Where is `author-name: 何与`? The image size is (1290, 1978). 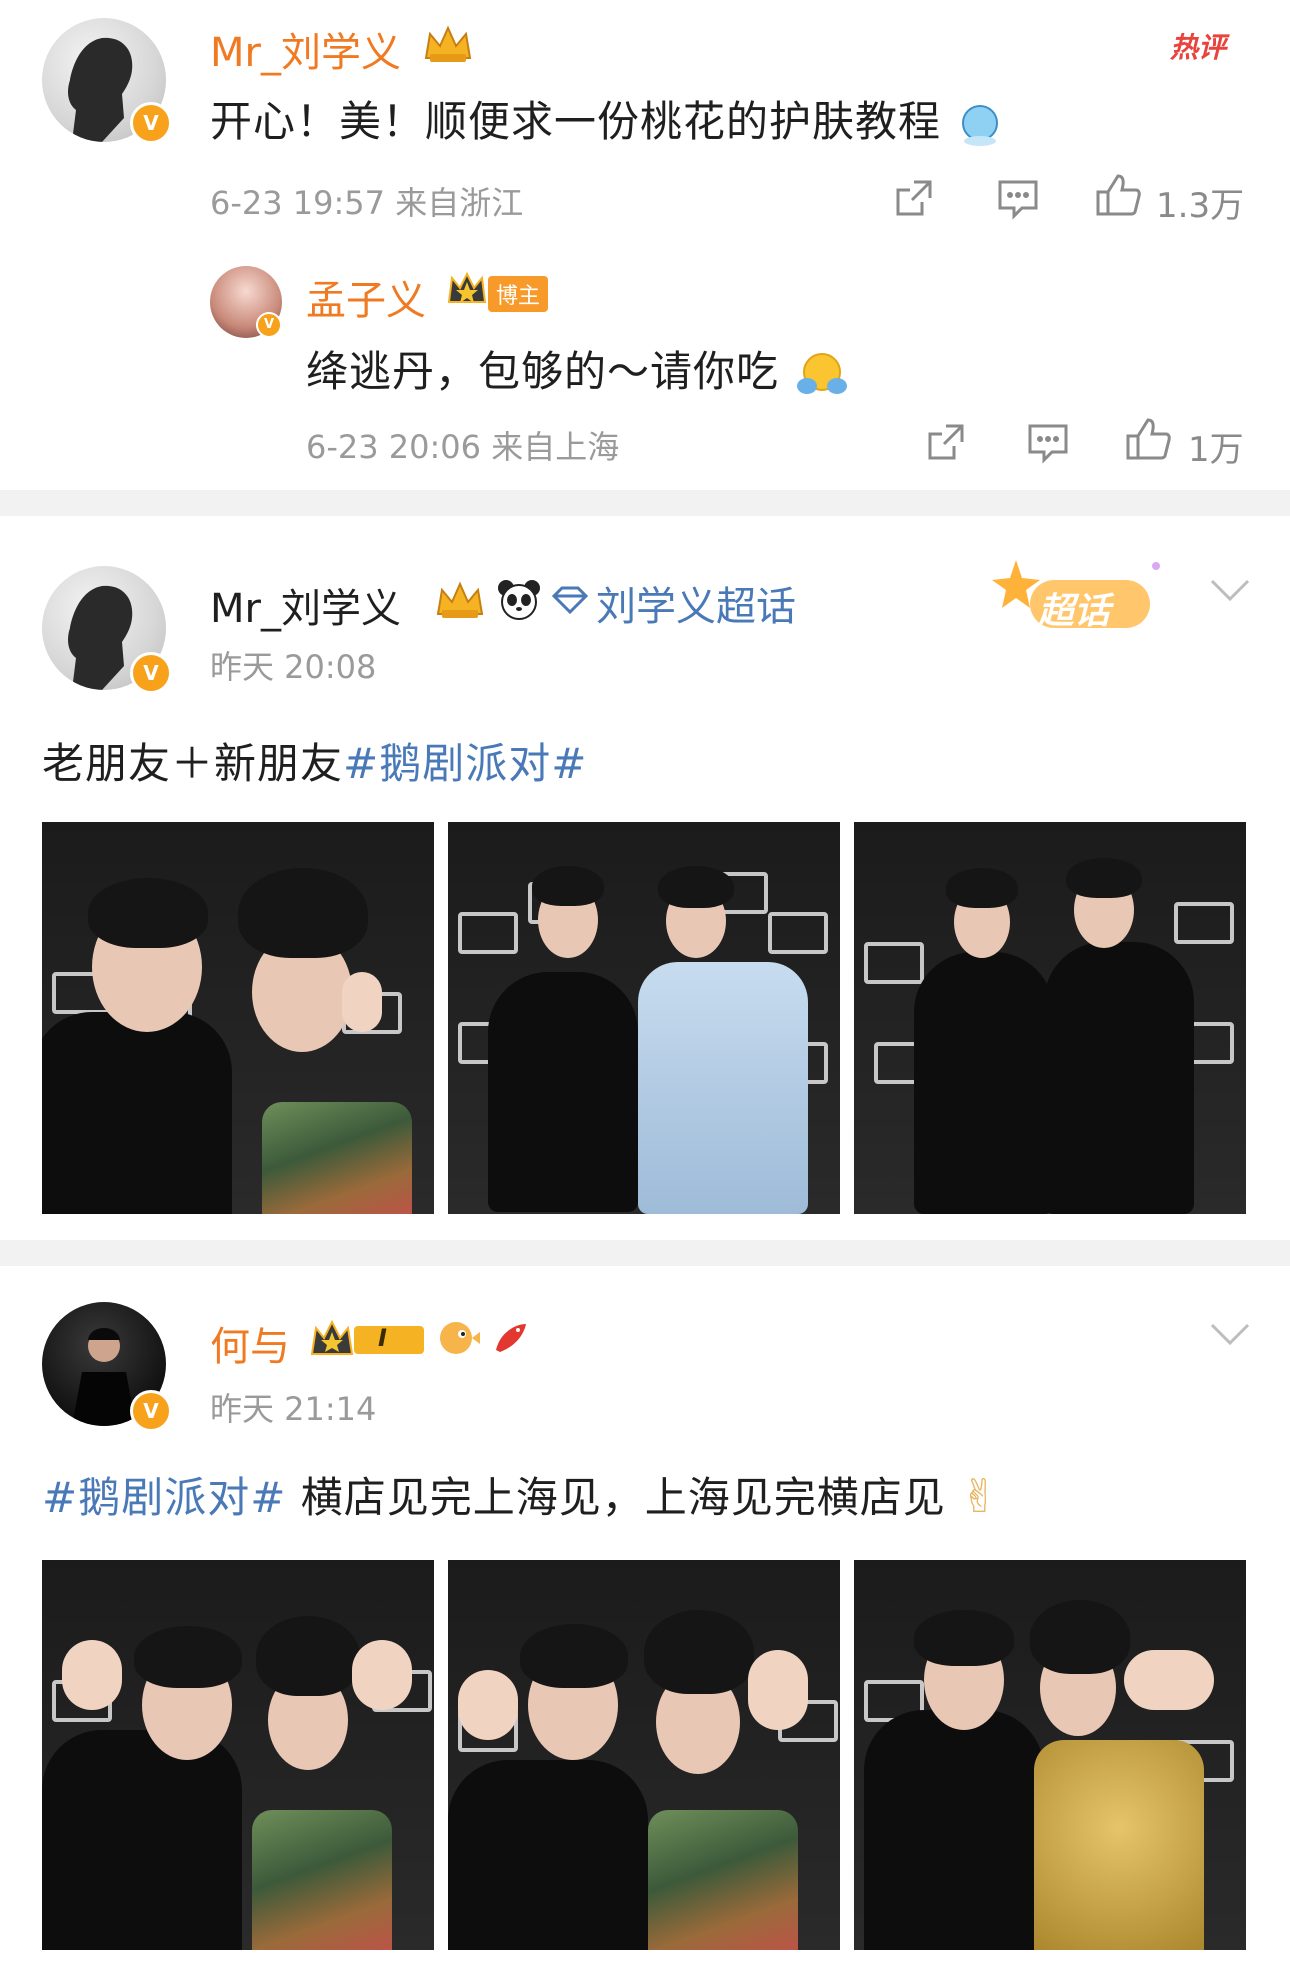
author-name: 何与 is located at coordinates (250, 1343).